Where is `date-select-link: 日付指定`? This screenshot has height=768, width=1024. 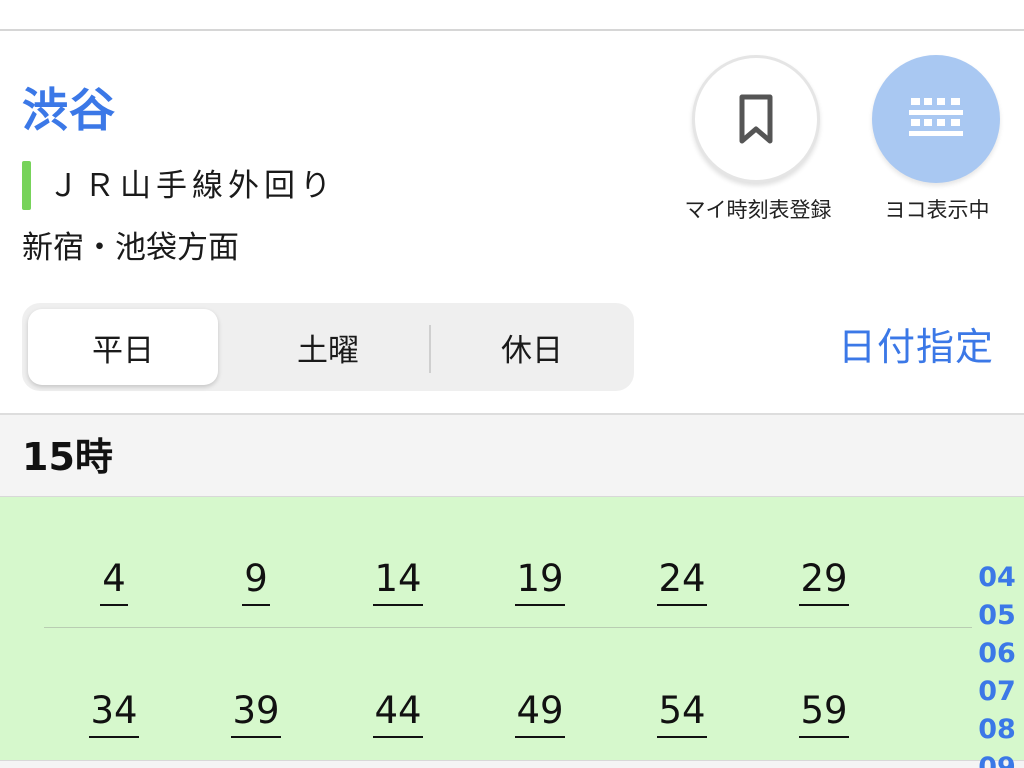 date-select-link: 日付指定 is located at coordinates (916, 347).